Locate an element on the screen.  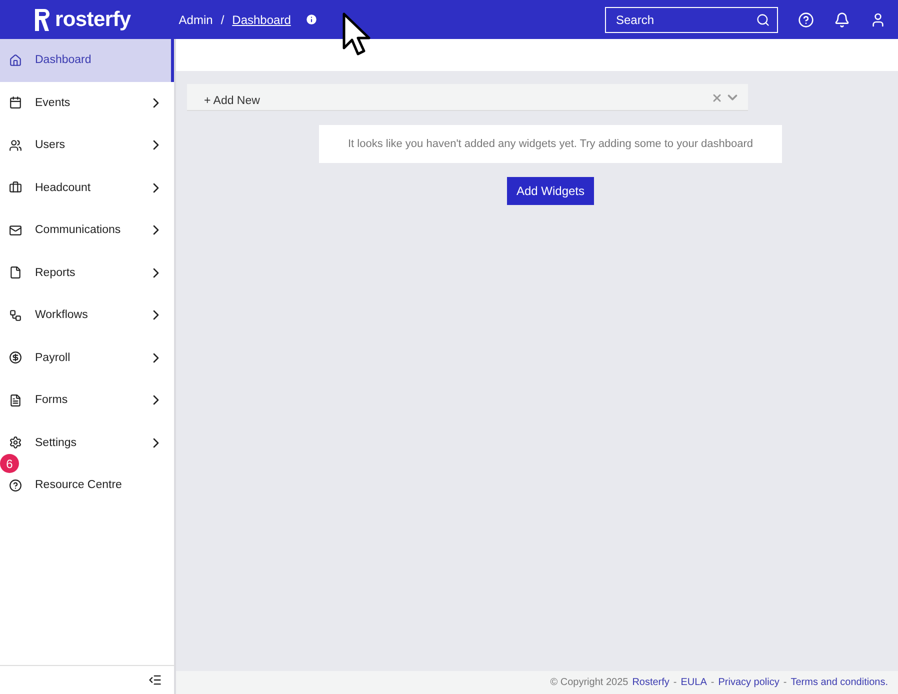
search-icon is located at coordinates (763, 19).